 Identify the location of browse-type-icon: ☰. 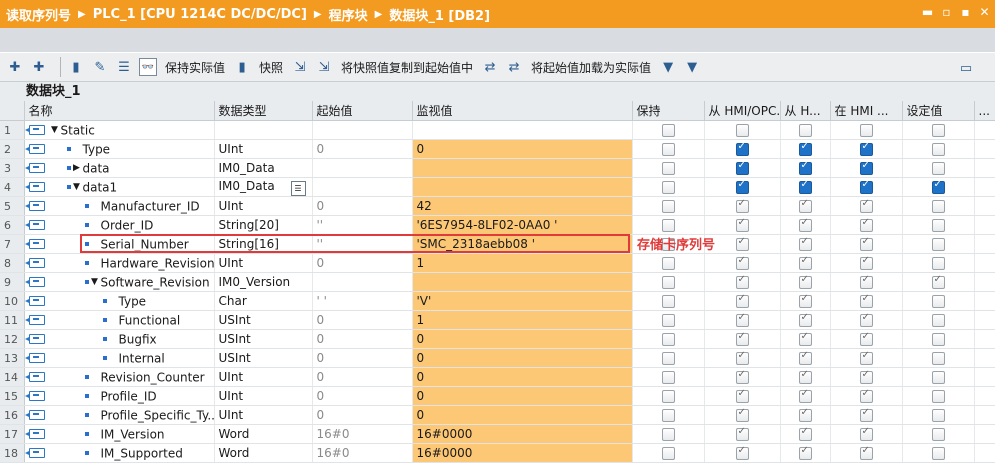
(298, 188).